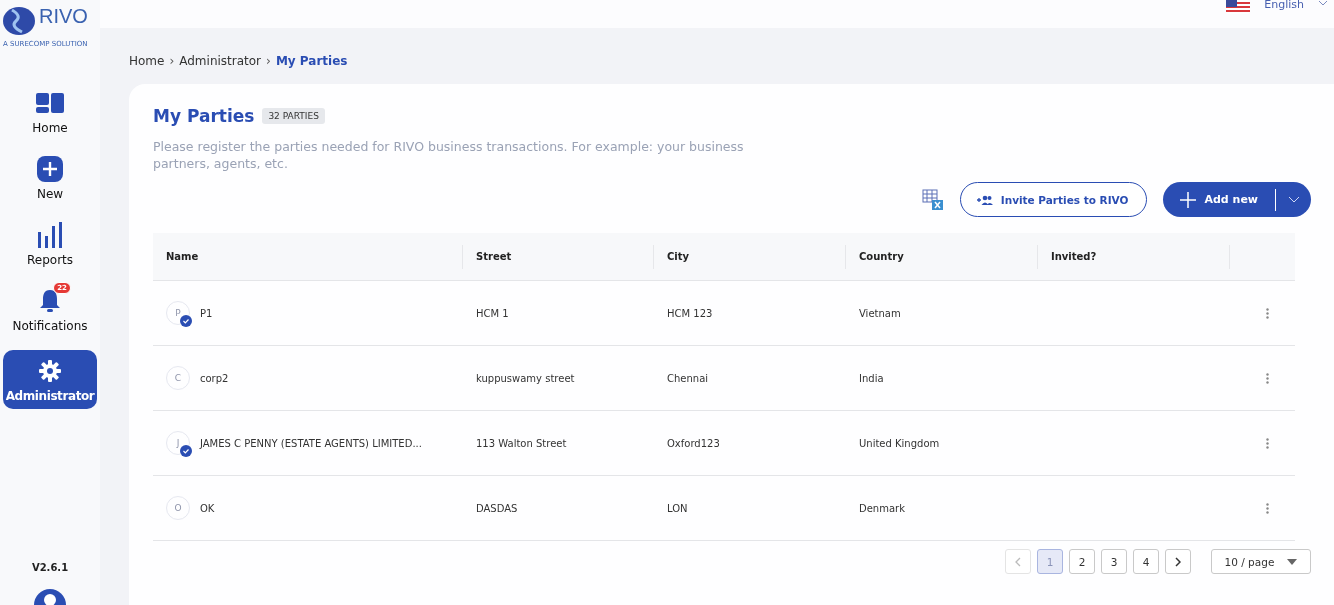  Describe the element at coordinates (50, 113) in the screenshot. I see `nav-item: Home` at that location.